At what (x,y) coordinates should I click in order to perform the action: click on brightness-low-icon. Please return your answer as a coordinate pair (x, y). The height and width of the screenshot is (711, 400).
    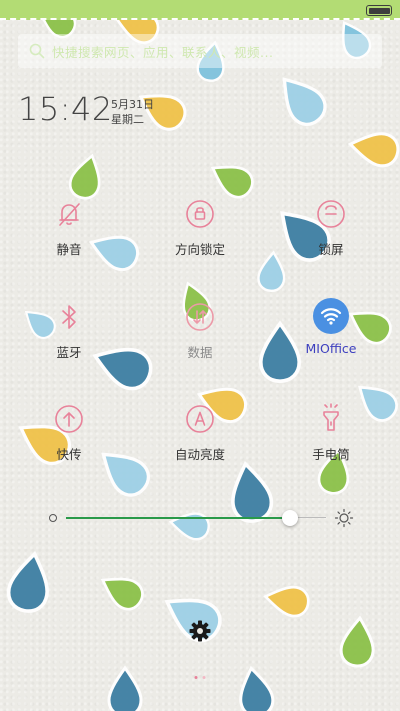
    Looking at the image, I should click on (53, 518).